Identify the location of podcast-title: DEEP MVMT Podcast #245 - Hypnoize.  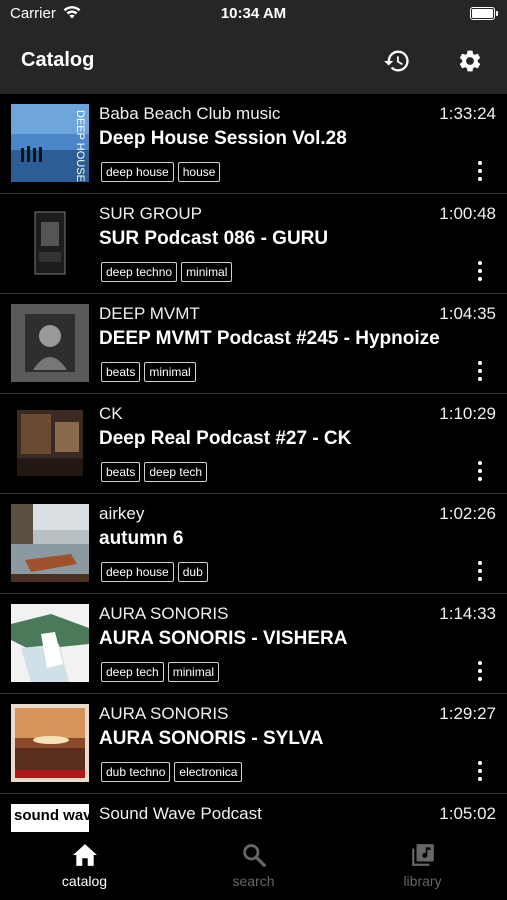
(269, 338).